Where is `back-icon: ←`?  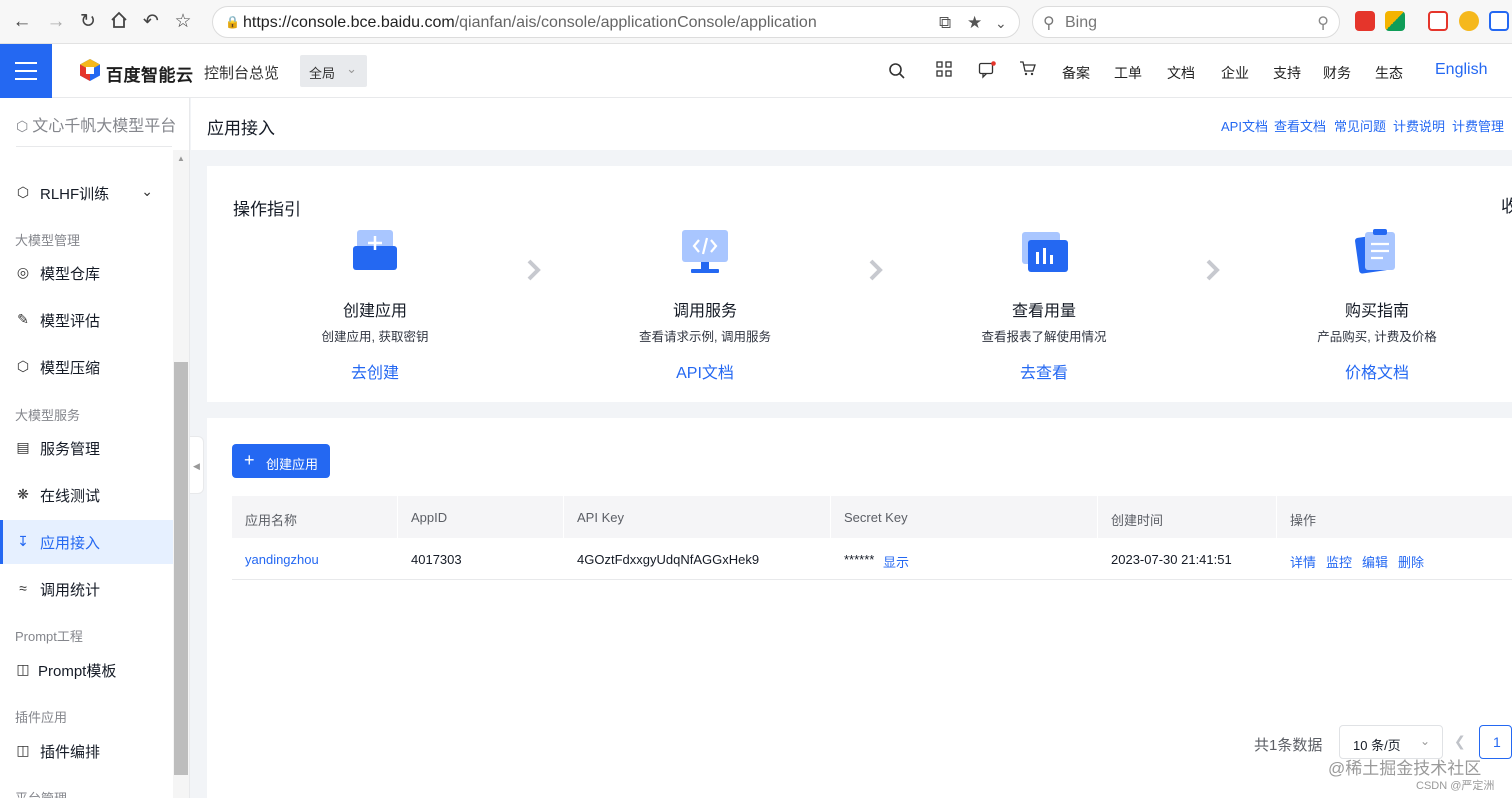 back-icon: ← is located at coordinates (22, 22).